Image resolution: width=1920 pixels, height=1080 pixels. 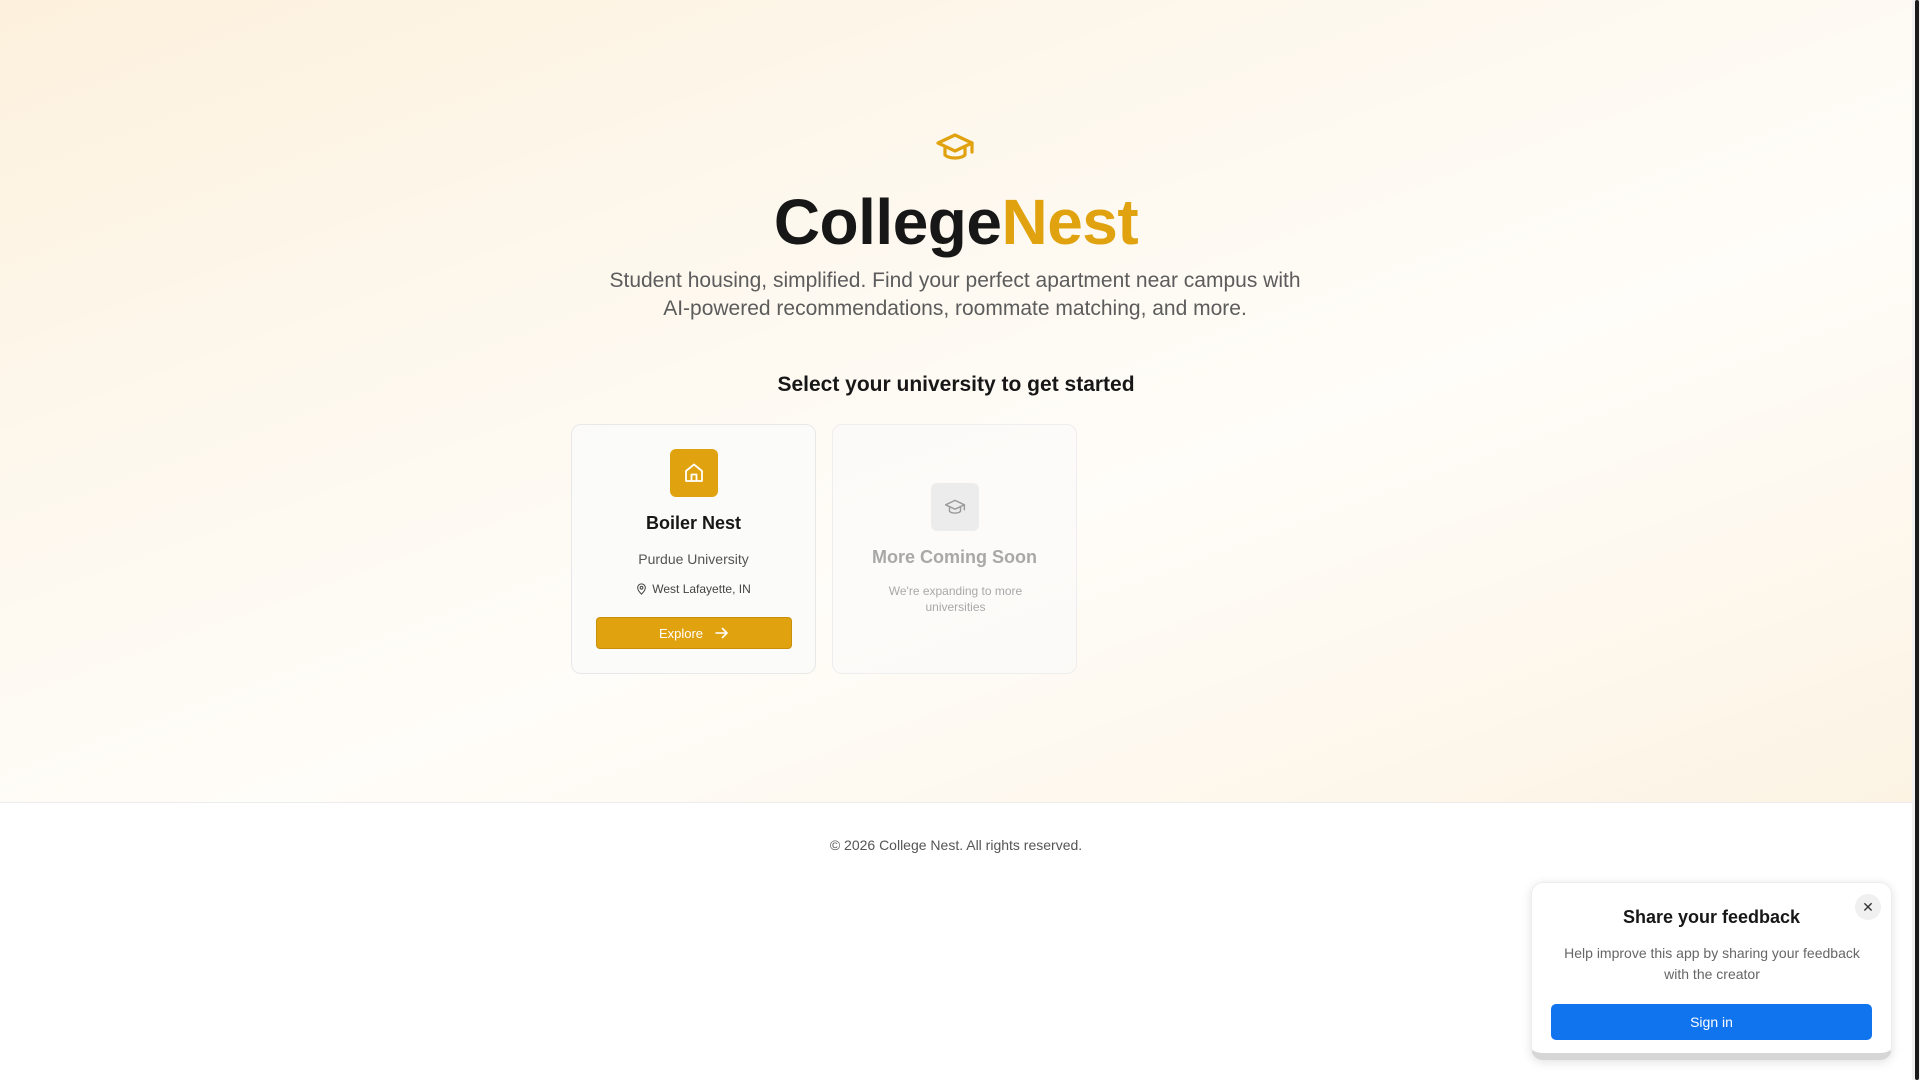 What do you see at coordinates (681, 633) in the screenshot?
I see `explore-button-label: Explore` at bounding box center [681, 633].